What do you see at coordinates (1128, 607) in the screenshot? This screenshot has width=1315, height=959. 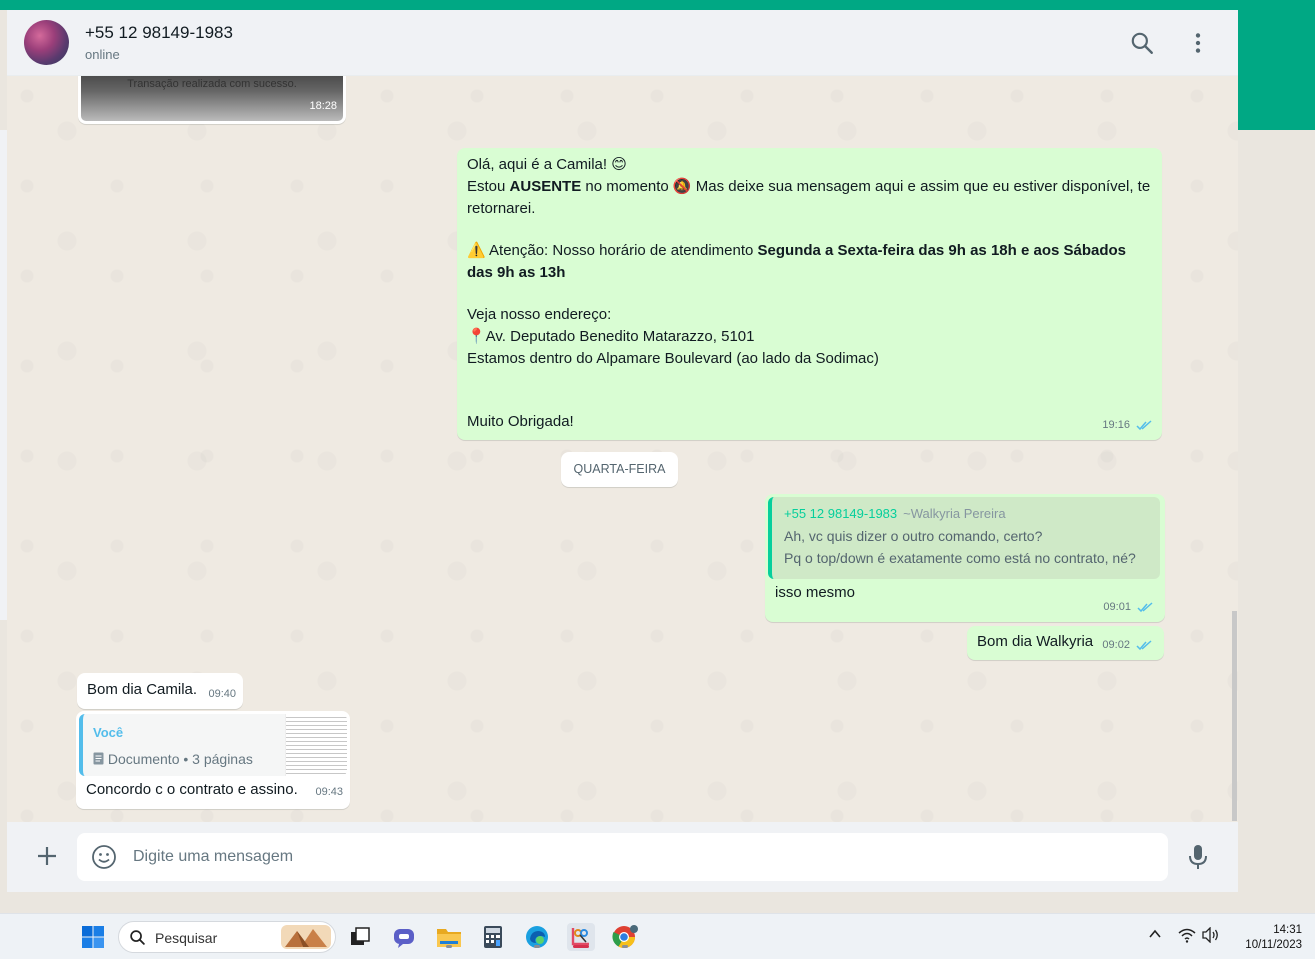 I see `message-time: 09:01` at bounding box center [1128, 607].